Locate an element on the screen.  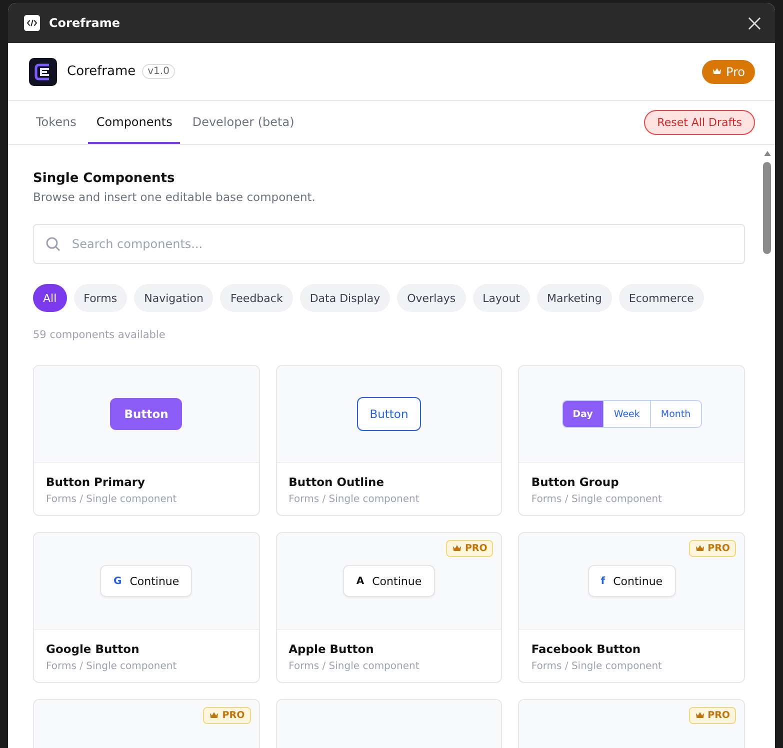
filter-chip: Overlays is located at coordinates (431, 298).